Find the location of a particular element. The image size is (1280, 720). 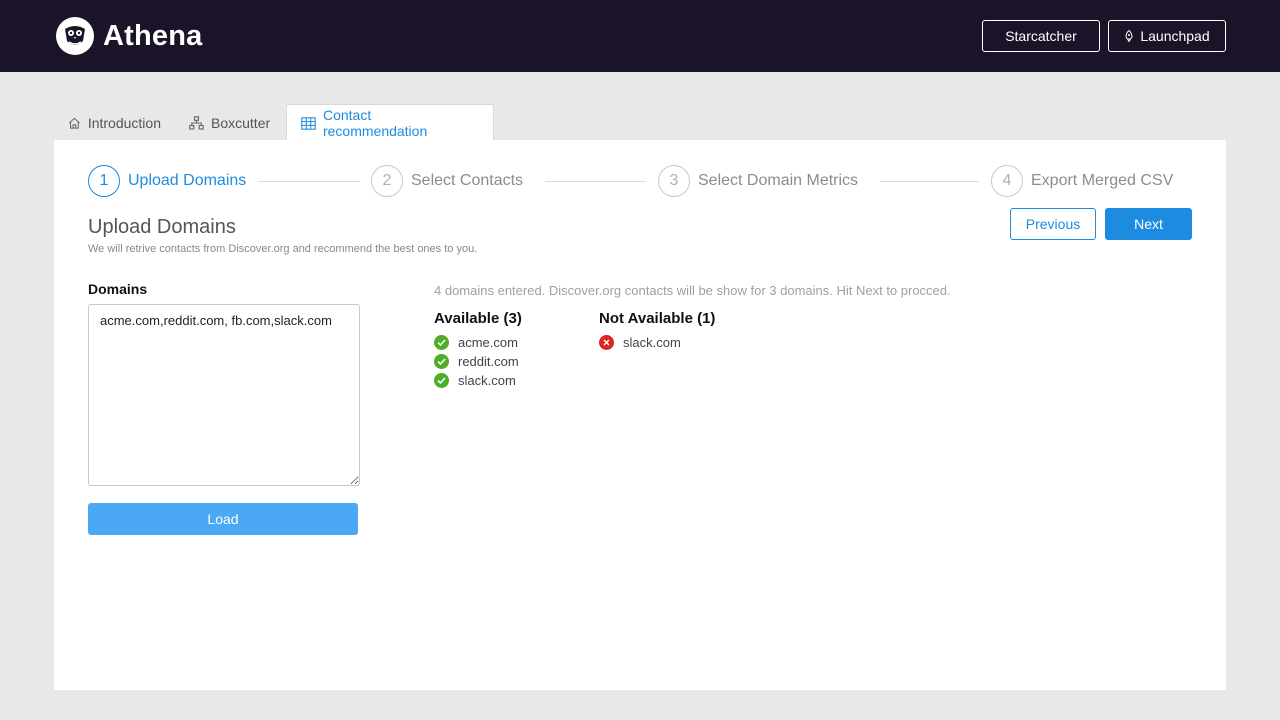

tab-label: Introduction is located at coordinates (124, 122).